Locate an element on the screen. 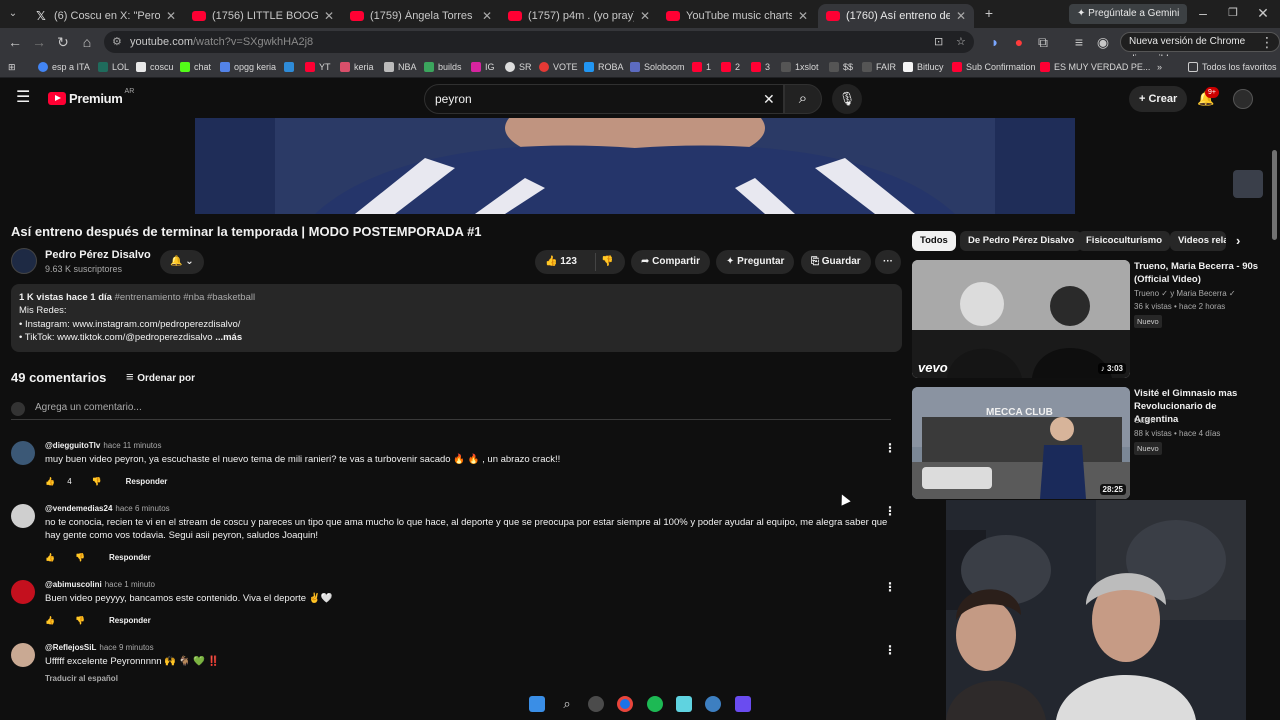  bookmark-item: chat is located at coordinates (195, 67).